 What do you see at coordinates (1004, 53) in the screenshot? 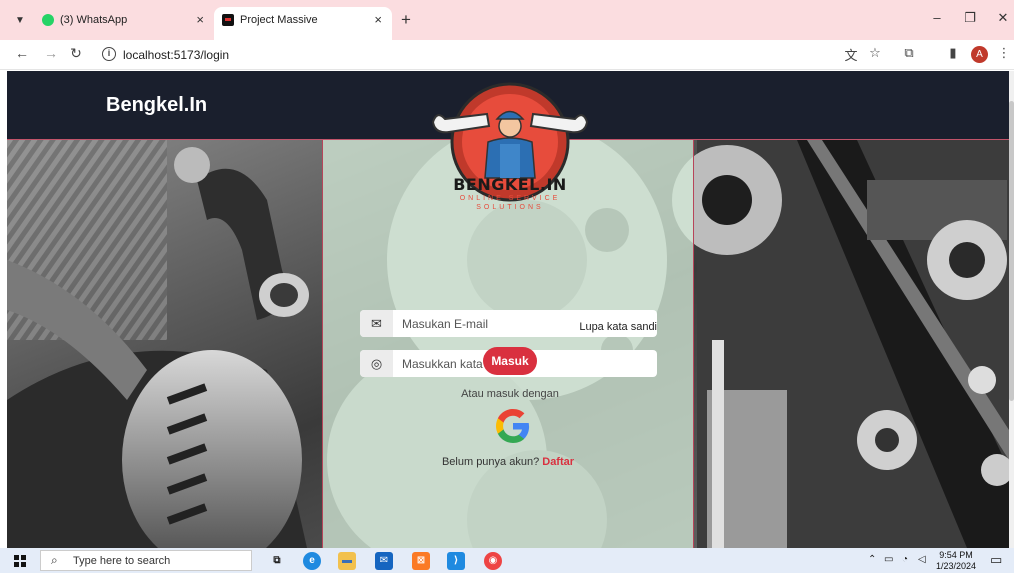
I see `menu-icon: ⋮` at bounding box center [1004, 53].